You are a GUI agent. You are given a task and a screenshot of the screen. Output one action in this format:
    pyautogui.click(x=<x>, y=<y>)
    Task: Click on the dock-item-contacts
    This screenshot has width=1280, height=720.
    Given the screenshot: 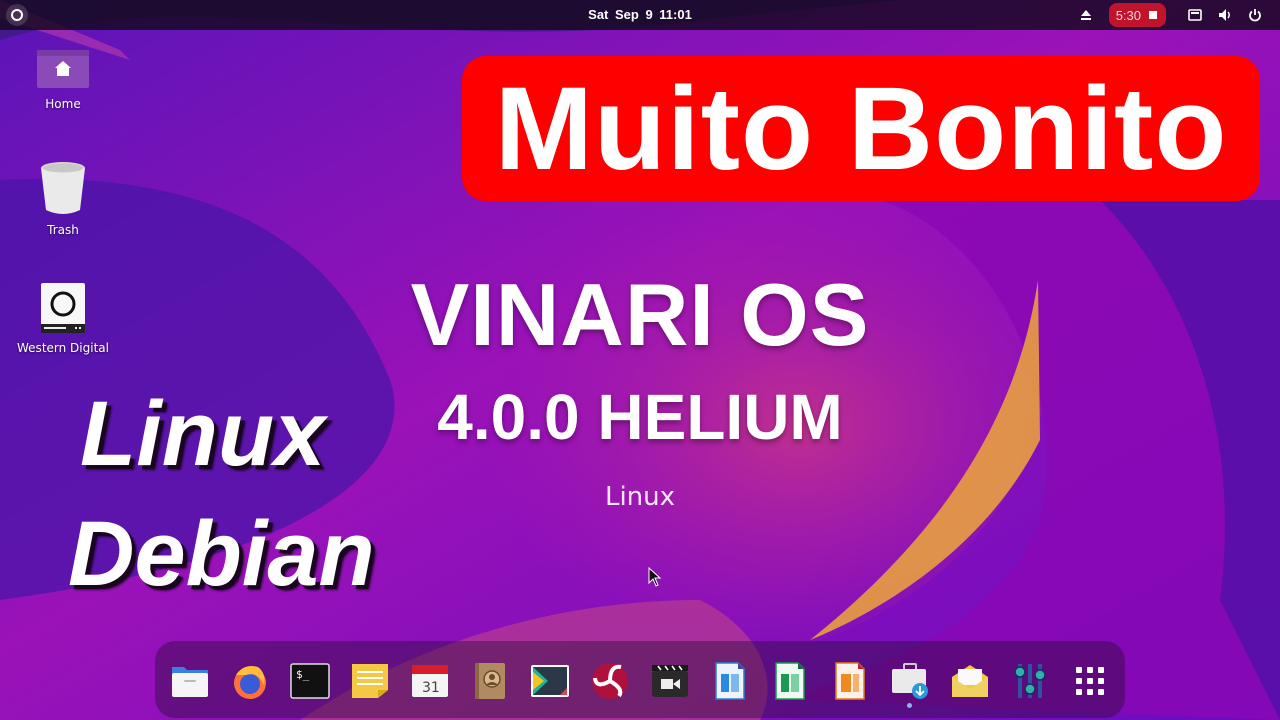 What is the action you would take?
    pyautogui.click(x=490, y=681)
    